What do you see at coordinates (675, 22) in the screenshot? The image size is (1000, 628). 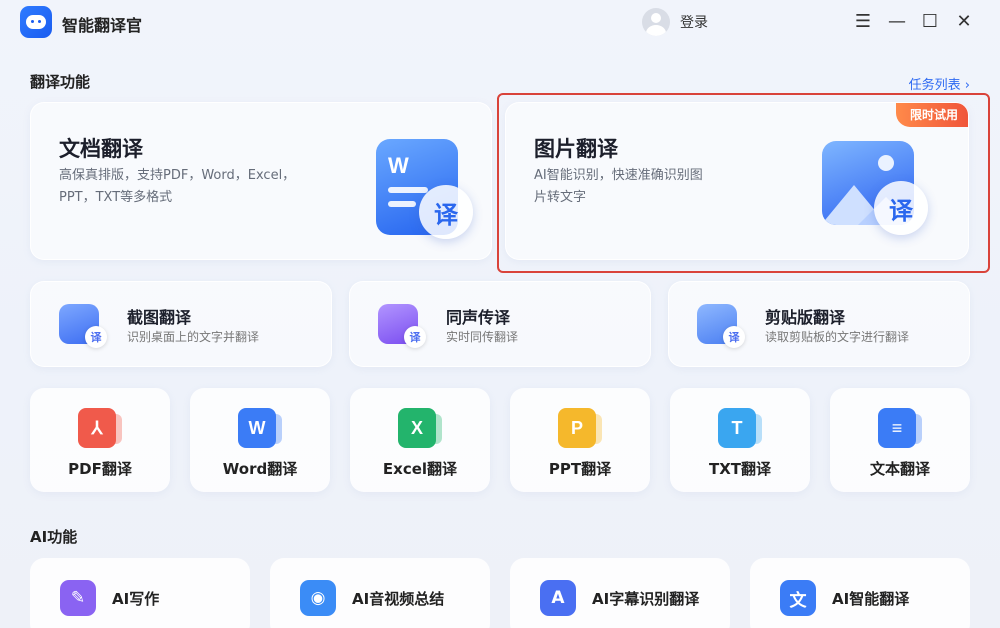 I see `login-button: 登录` at bounding box center [675, 22].